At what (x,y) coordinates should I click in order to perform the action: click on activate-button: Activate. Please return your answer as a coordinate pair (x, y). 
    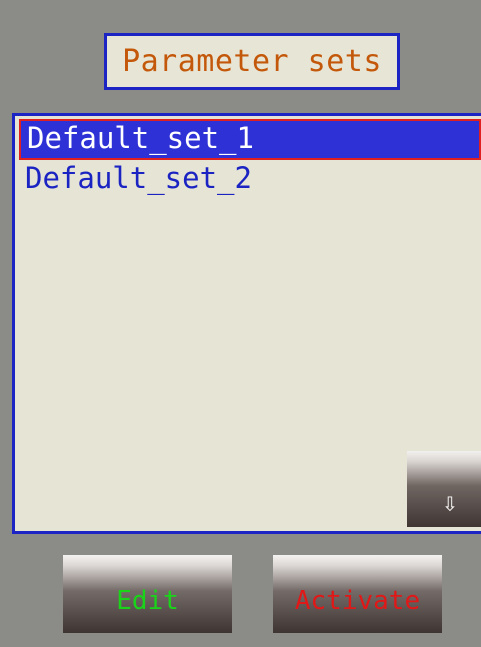
    Looking at the image, I should click on (357, 594).